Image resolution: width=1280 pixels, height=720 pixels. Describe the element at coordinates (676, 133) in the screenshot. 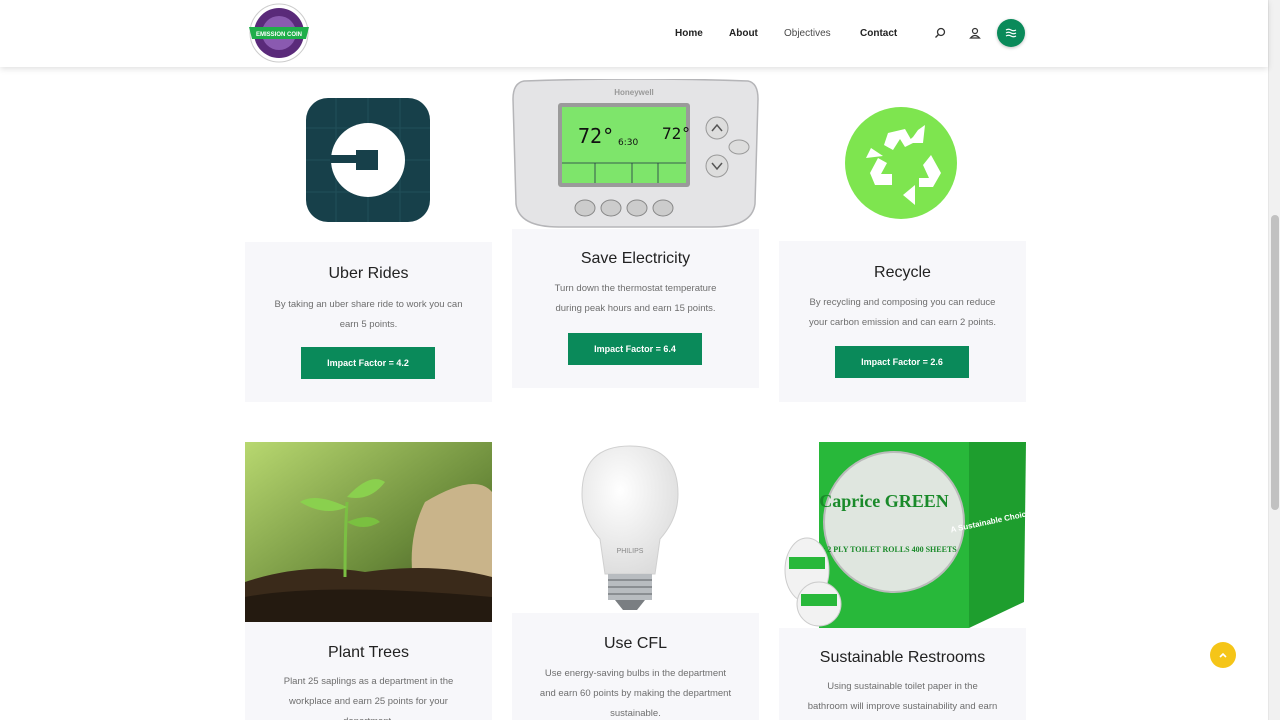

I see `svg-text: 72°` at that location.